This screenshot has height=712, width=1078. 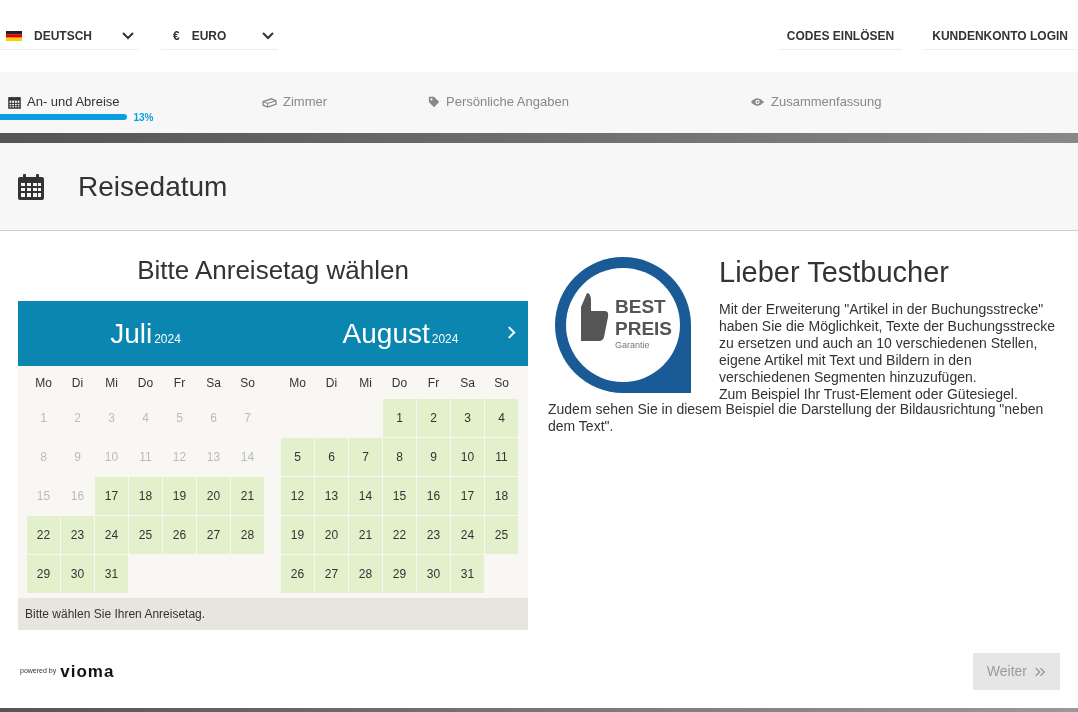 What do you see at coordinates (399, 496) in the screenshot?
I see `calendar-day: 15` at bounding box center [399, 496].